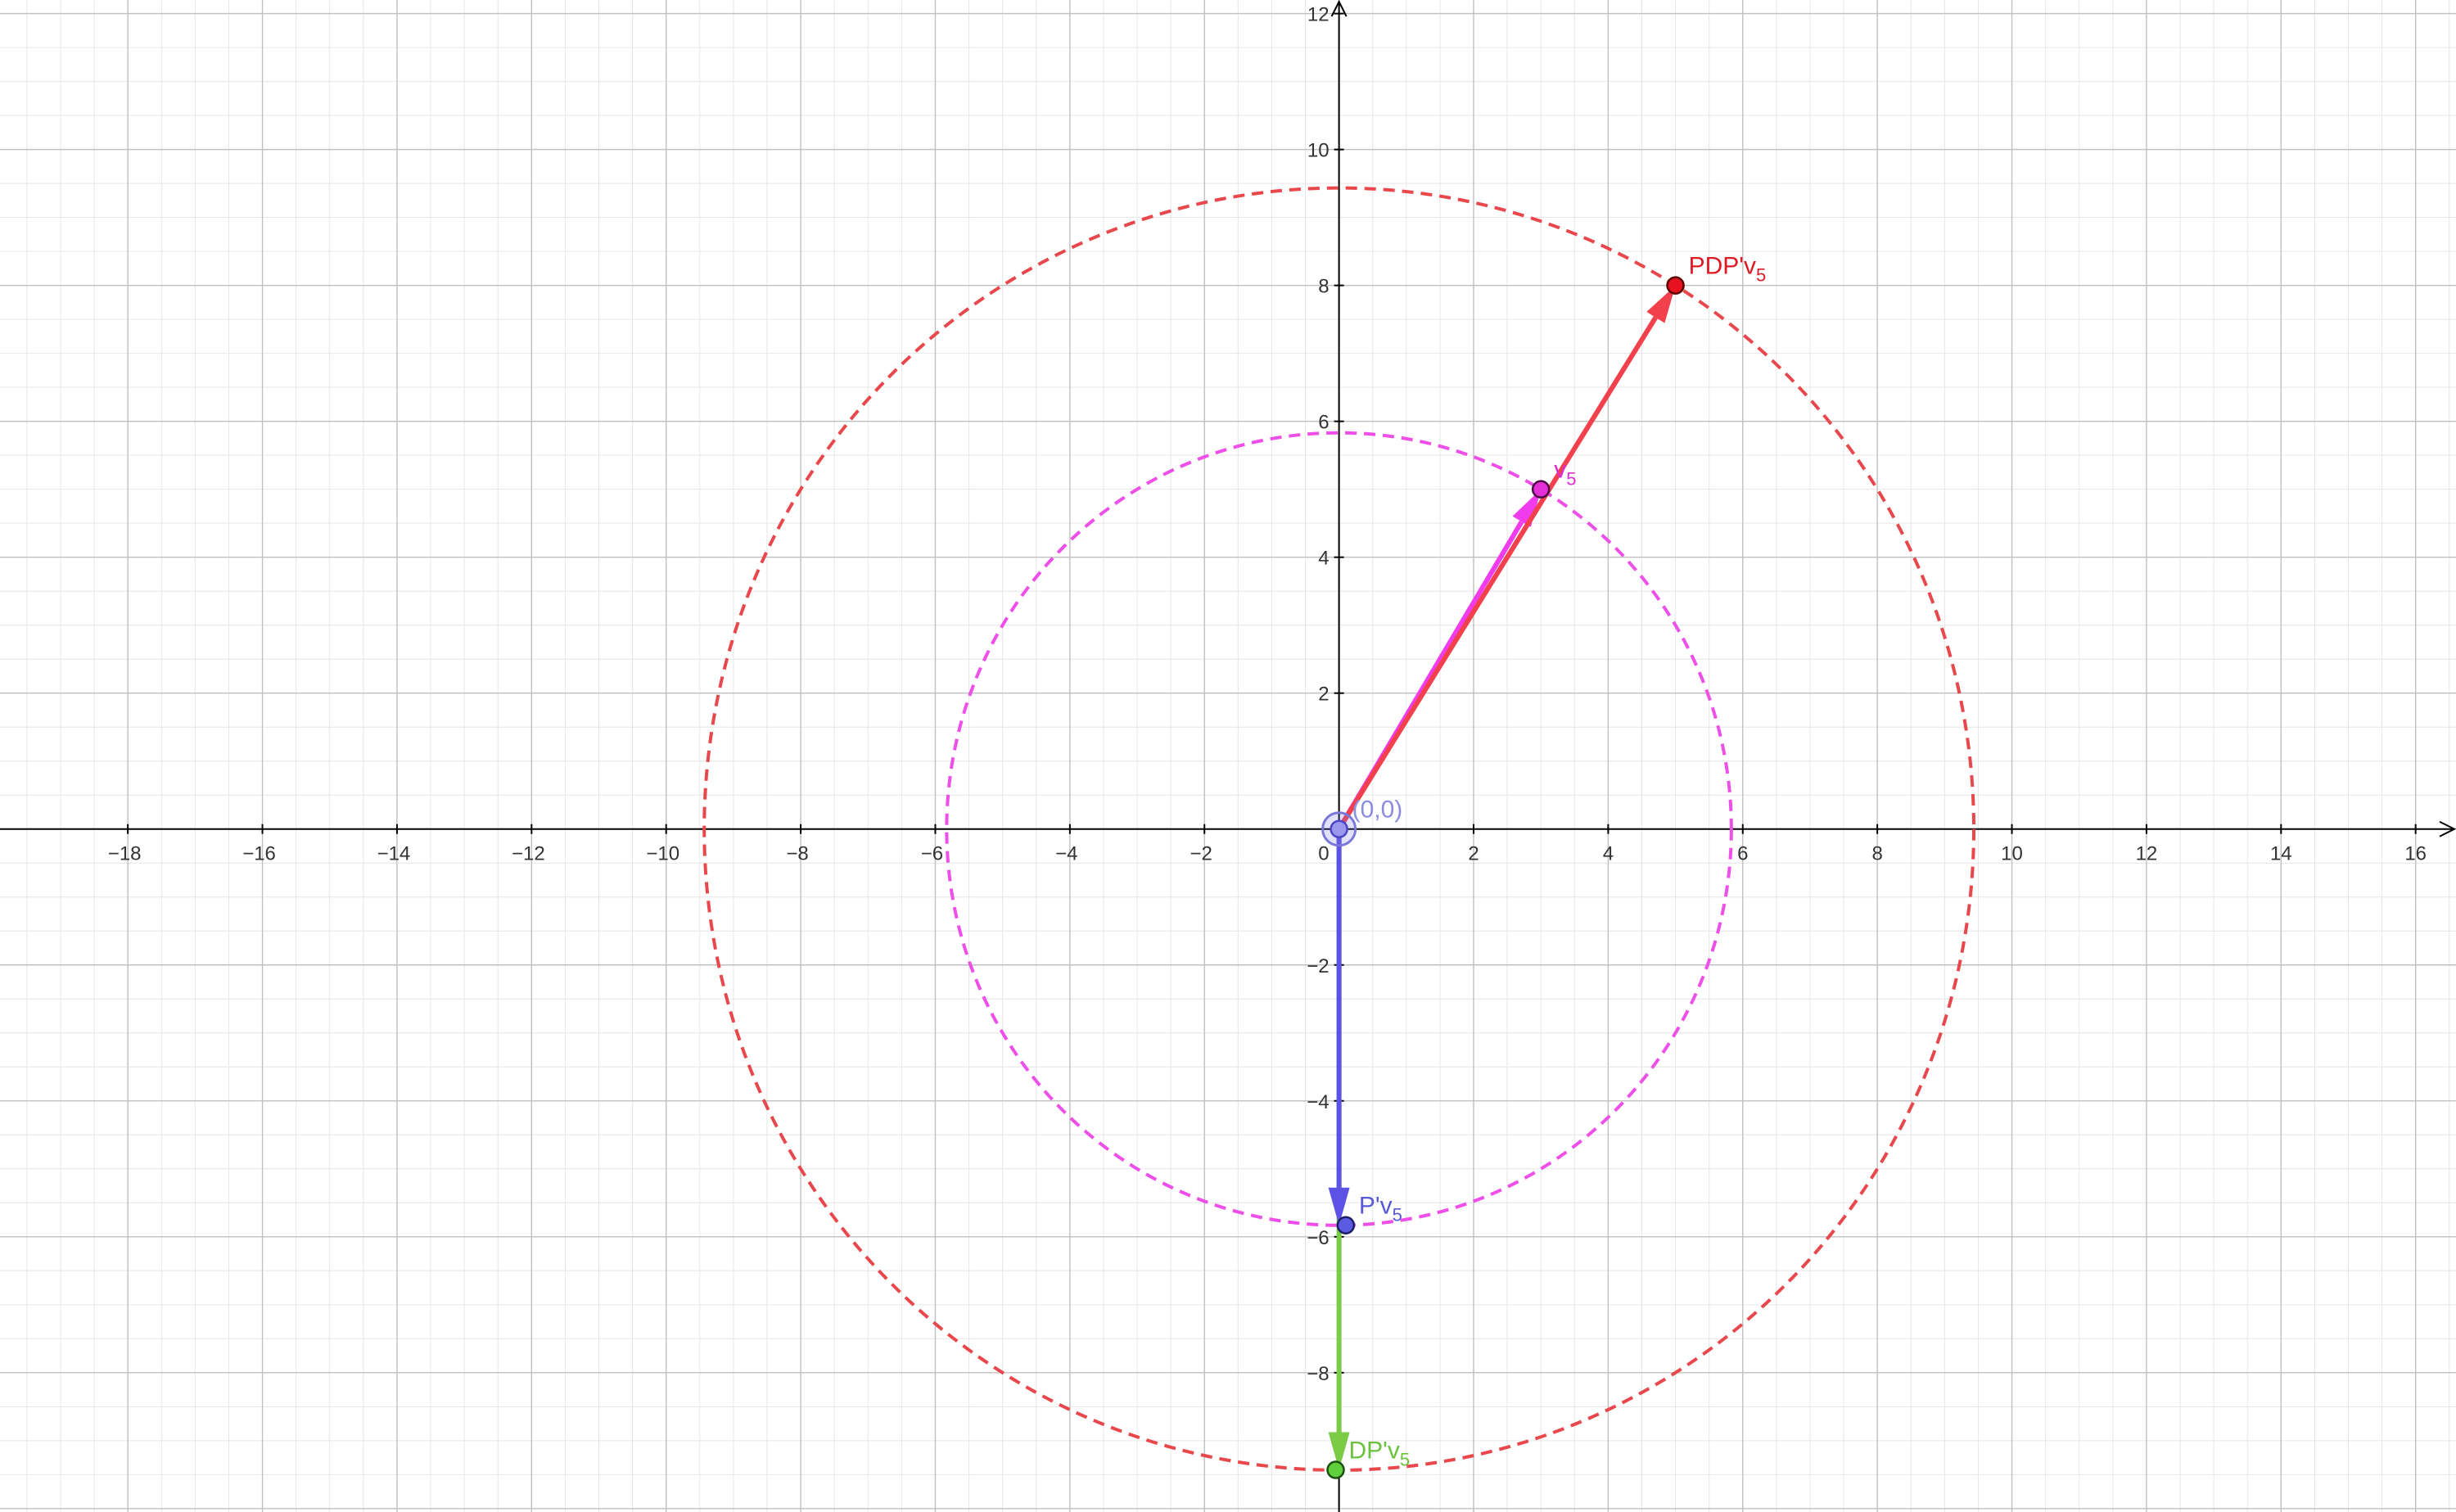  Describe the element at coordinates (1318, 1374) in the screenshot. I see `y-tick-label: −8` at that location.